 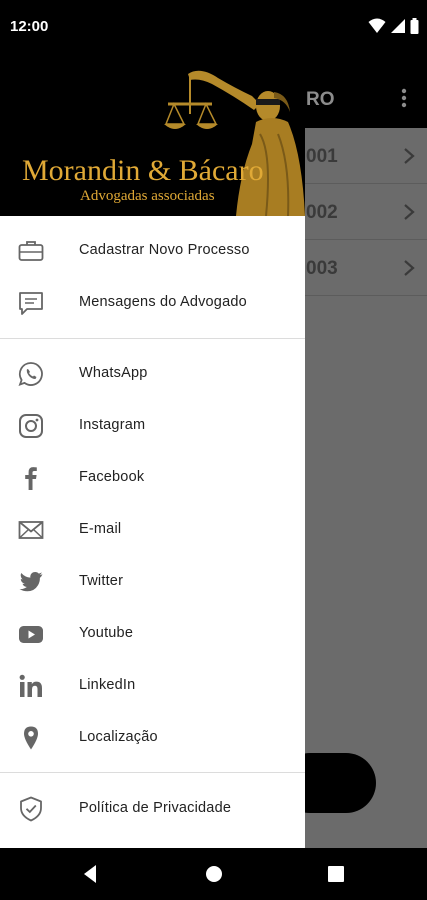 I want to click on brand-name: Morandin & Bácaro, so click(x=143, y=170).